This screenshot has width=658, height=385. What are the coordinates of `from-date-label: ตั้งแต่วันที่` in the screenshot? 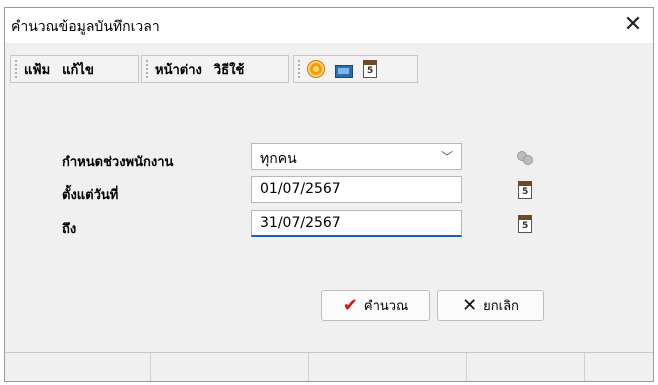 It's located at (90, 195).